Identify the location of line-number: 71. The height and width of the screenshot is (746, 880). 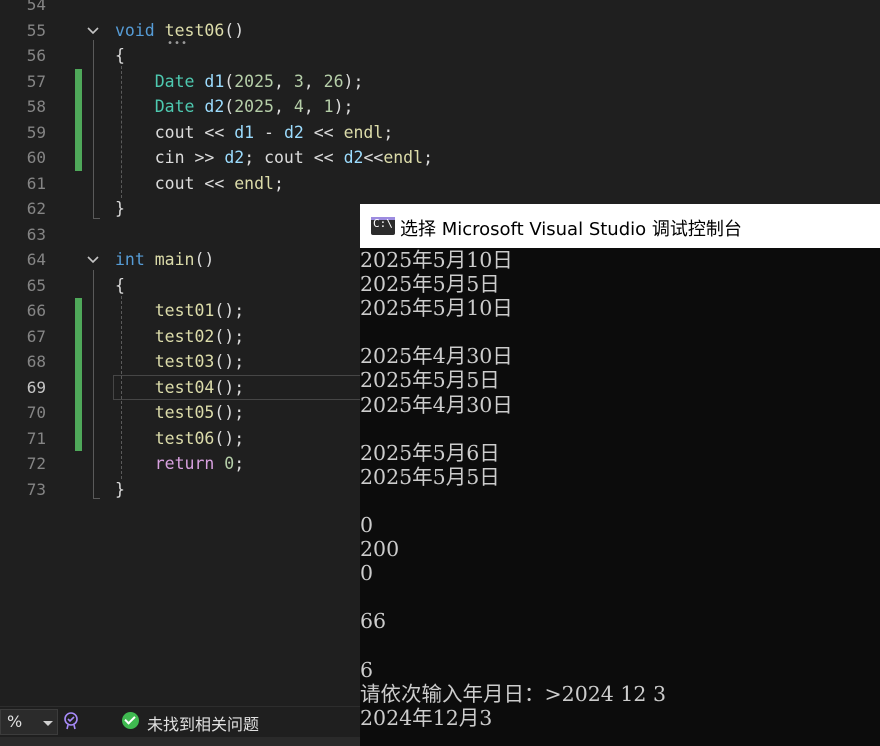
(36, 438).